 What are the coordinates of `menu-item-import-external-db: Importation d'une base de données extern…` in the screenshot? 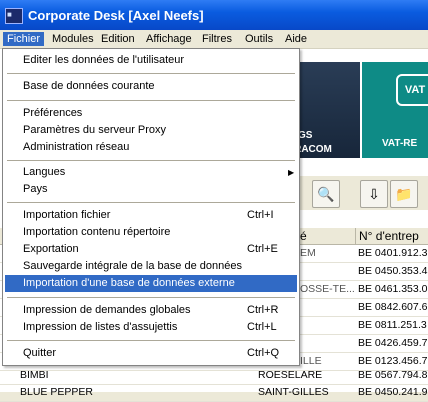 It's located at (151, 283).